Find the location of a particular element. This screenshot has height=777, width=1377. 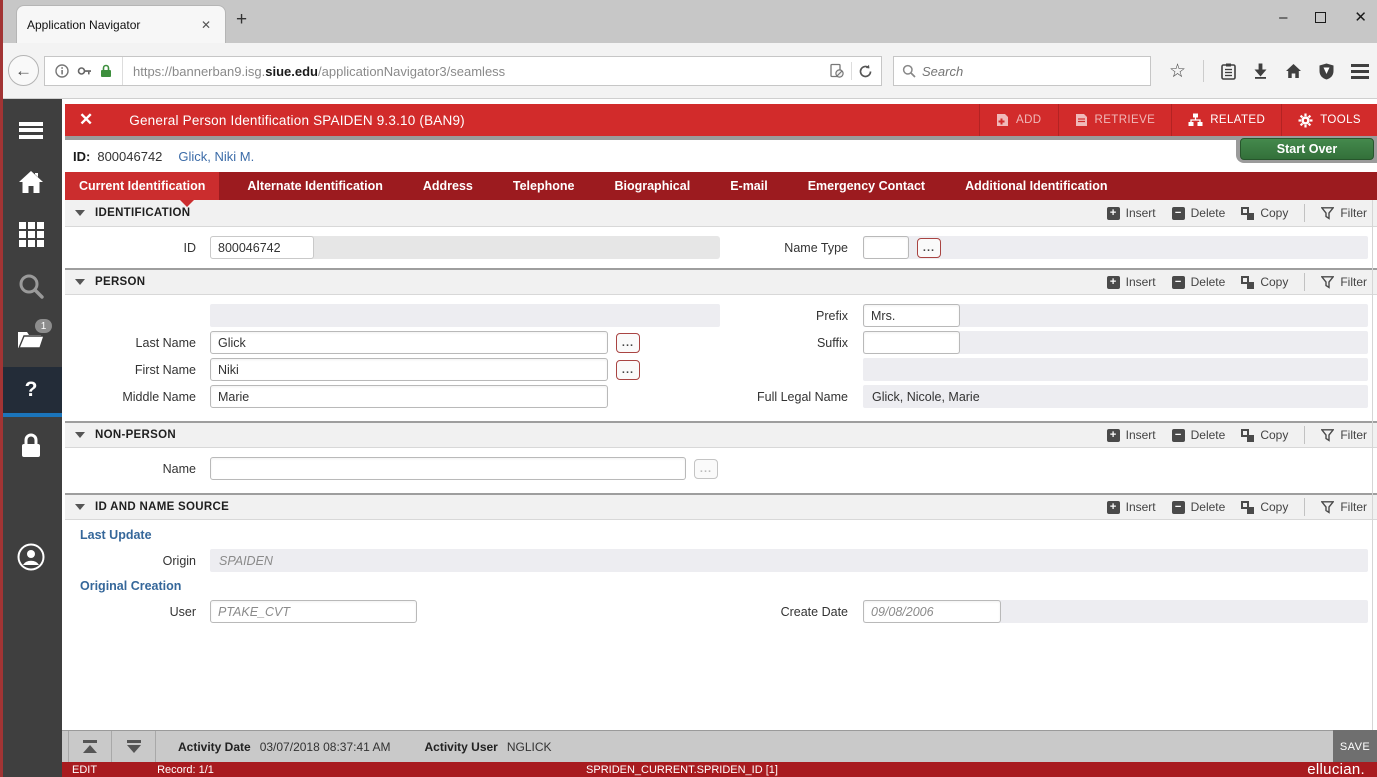

tab-biographical: Biographical is located at coordinates (652, 186).